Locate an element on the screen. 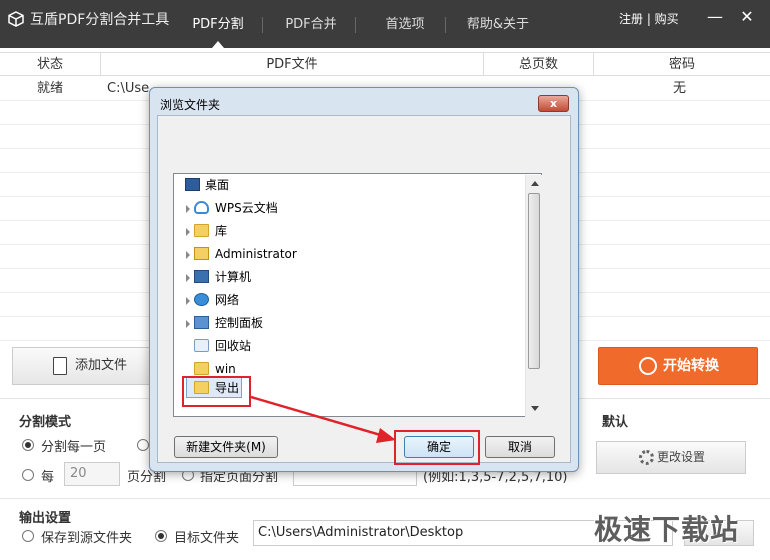 This screenshot has height=560, width=770. tree-item-label: 控制面板 is located at coordinates (239, 323).